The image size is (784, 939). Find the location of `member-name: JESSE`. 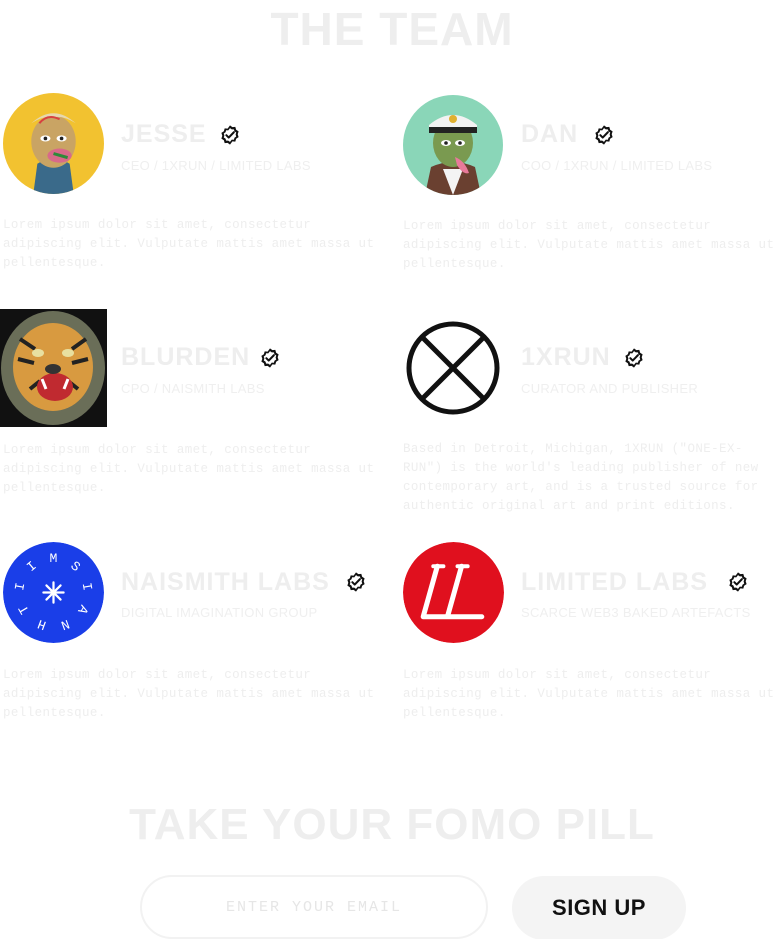

member-name: JESSE is located at coordinates (164, 134).